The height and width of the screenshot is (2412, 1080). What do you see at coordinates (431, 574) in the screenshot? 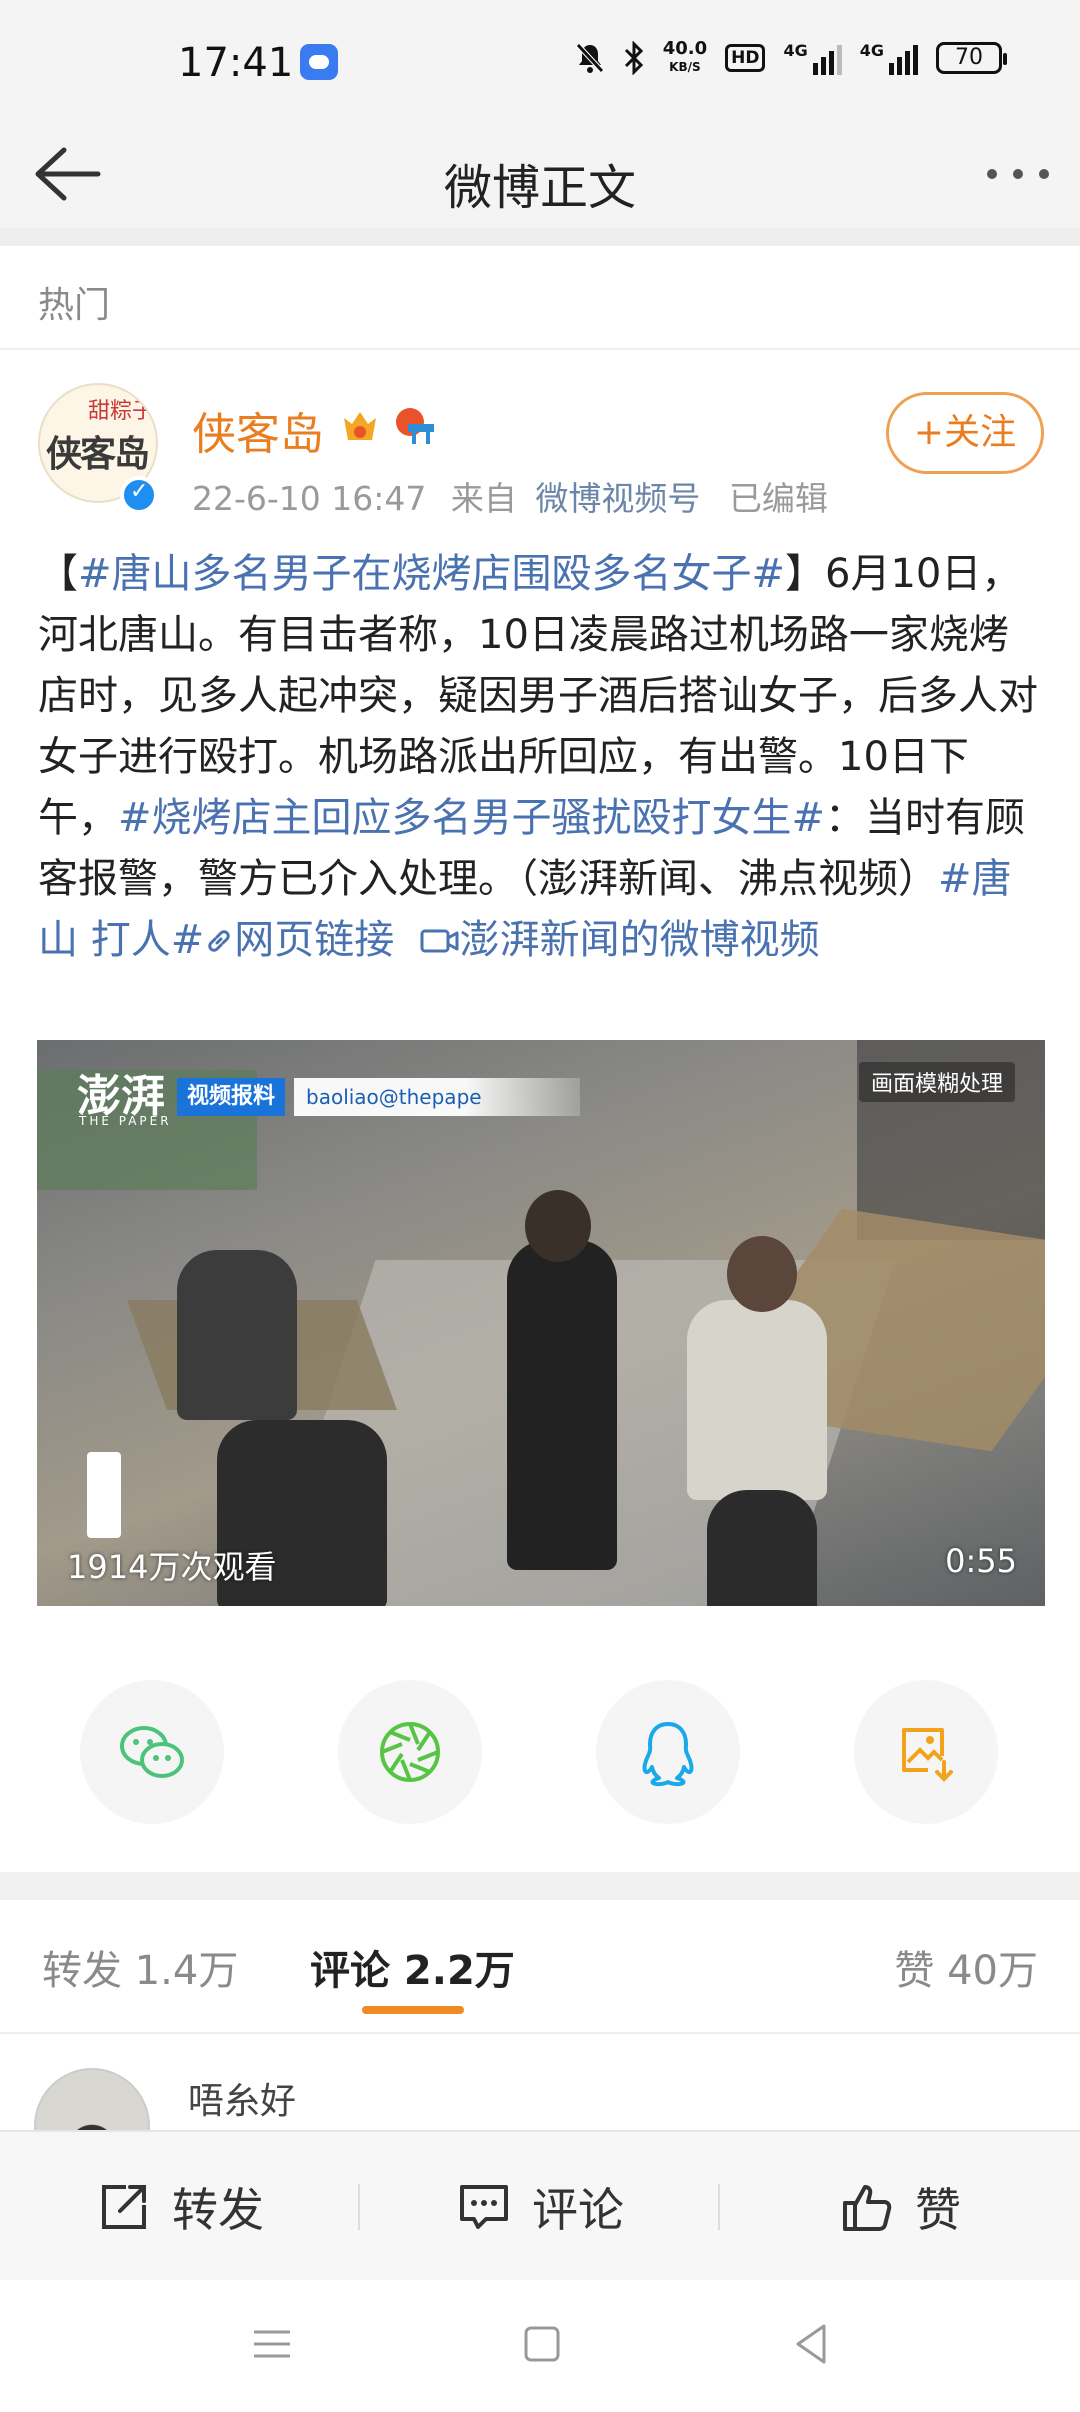
I see `hashtag-link: #唐山多名男子在烧烤店围殴多名女子#` at bounding box center [431, 574].